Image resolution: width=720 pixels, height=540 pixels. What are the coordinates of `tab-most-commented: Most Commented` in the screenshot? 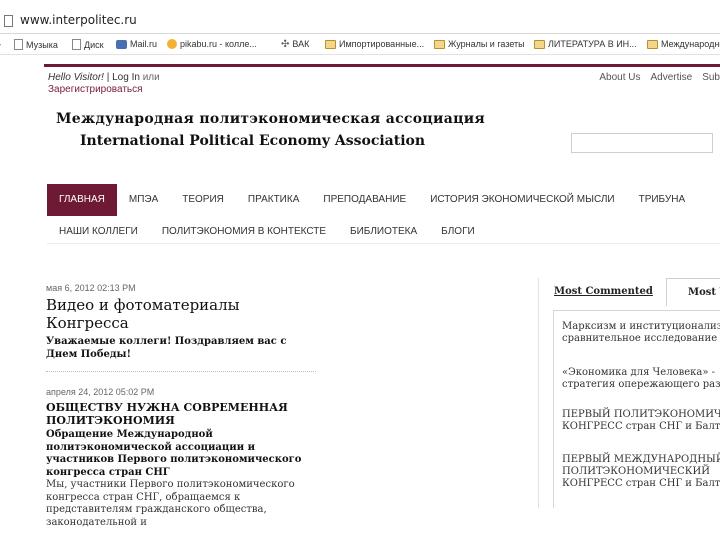 It's located at (609, 292).